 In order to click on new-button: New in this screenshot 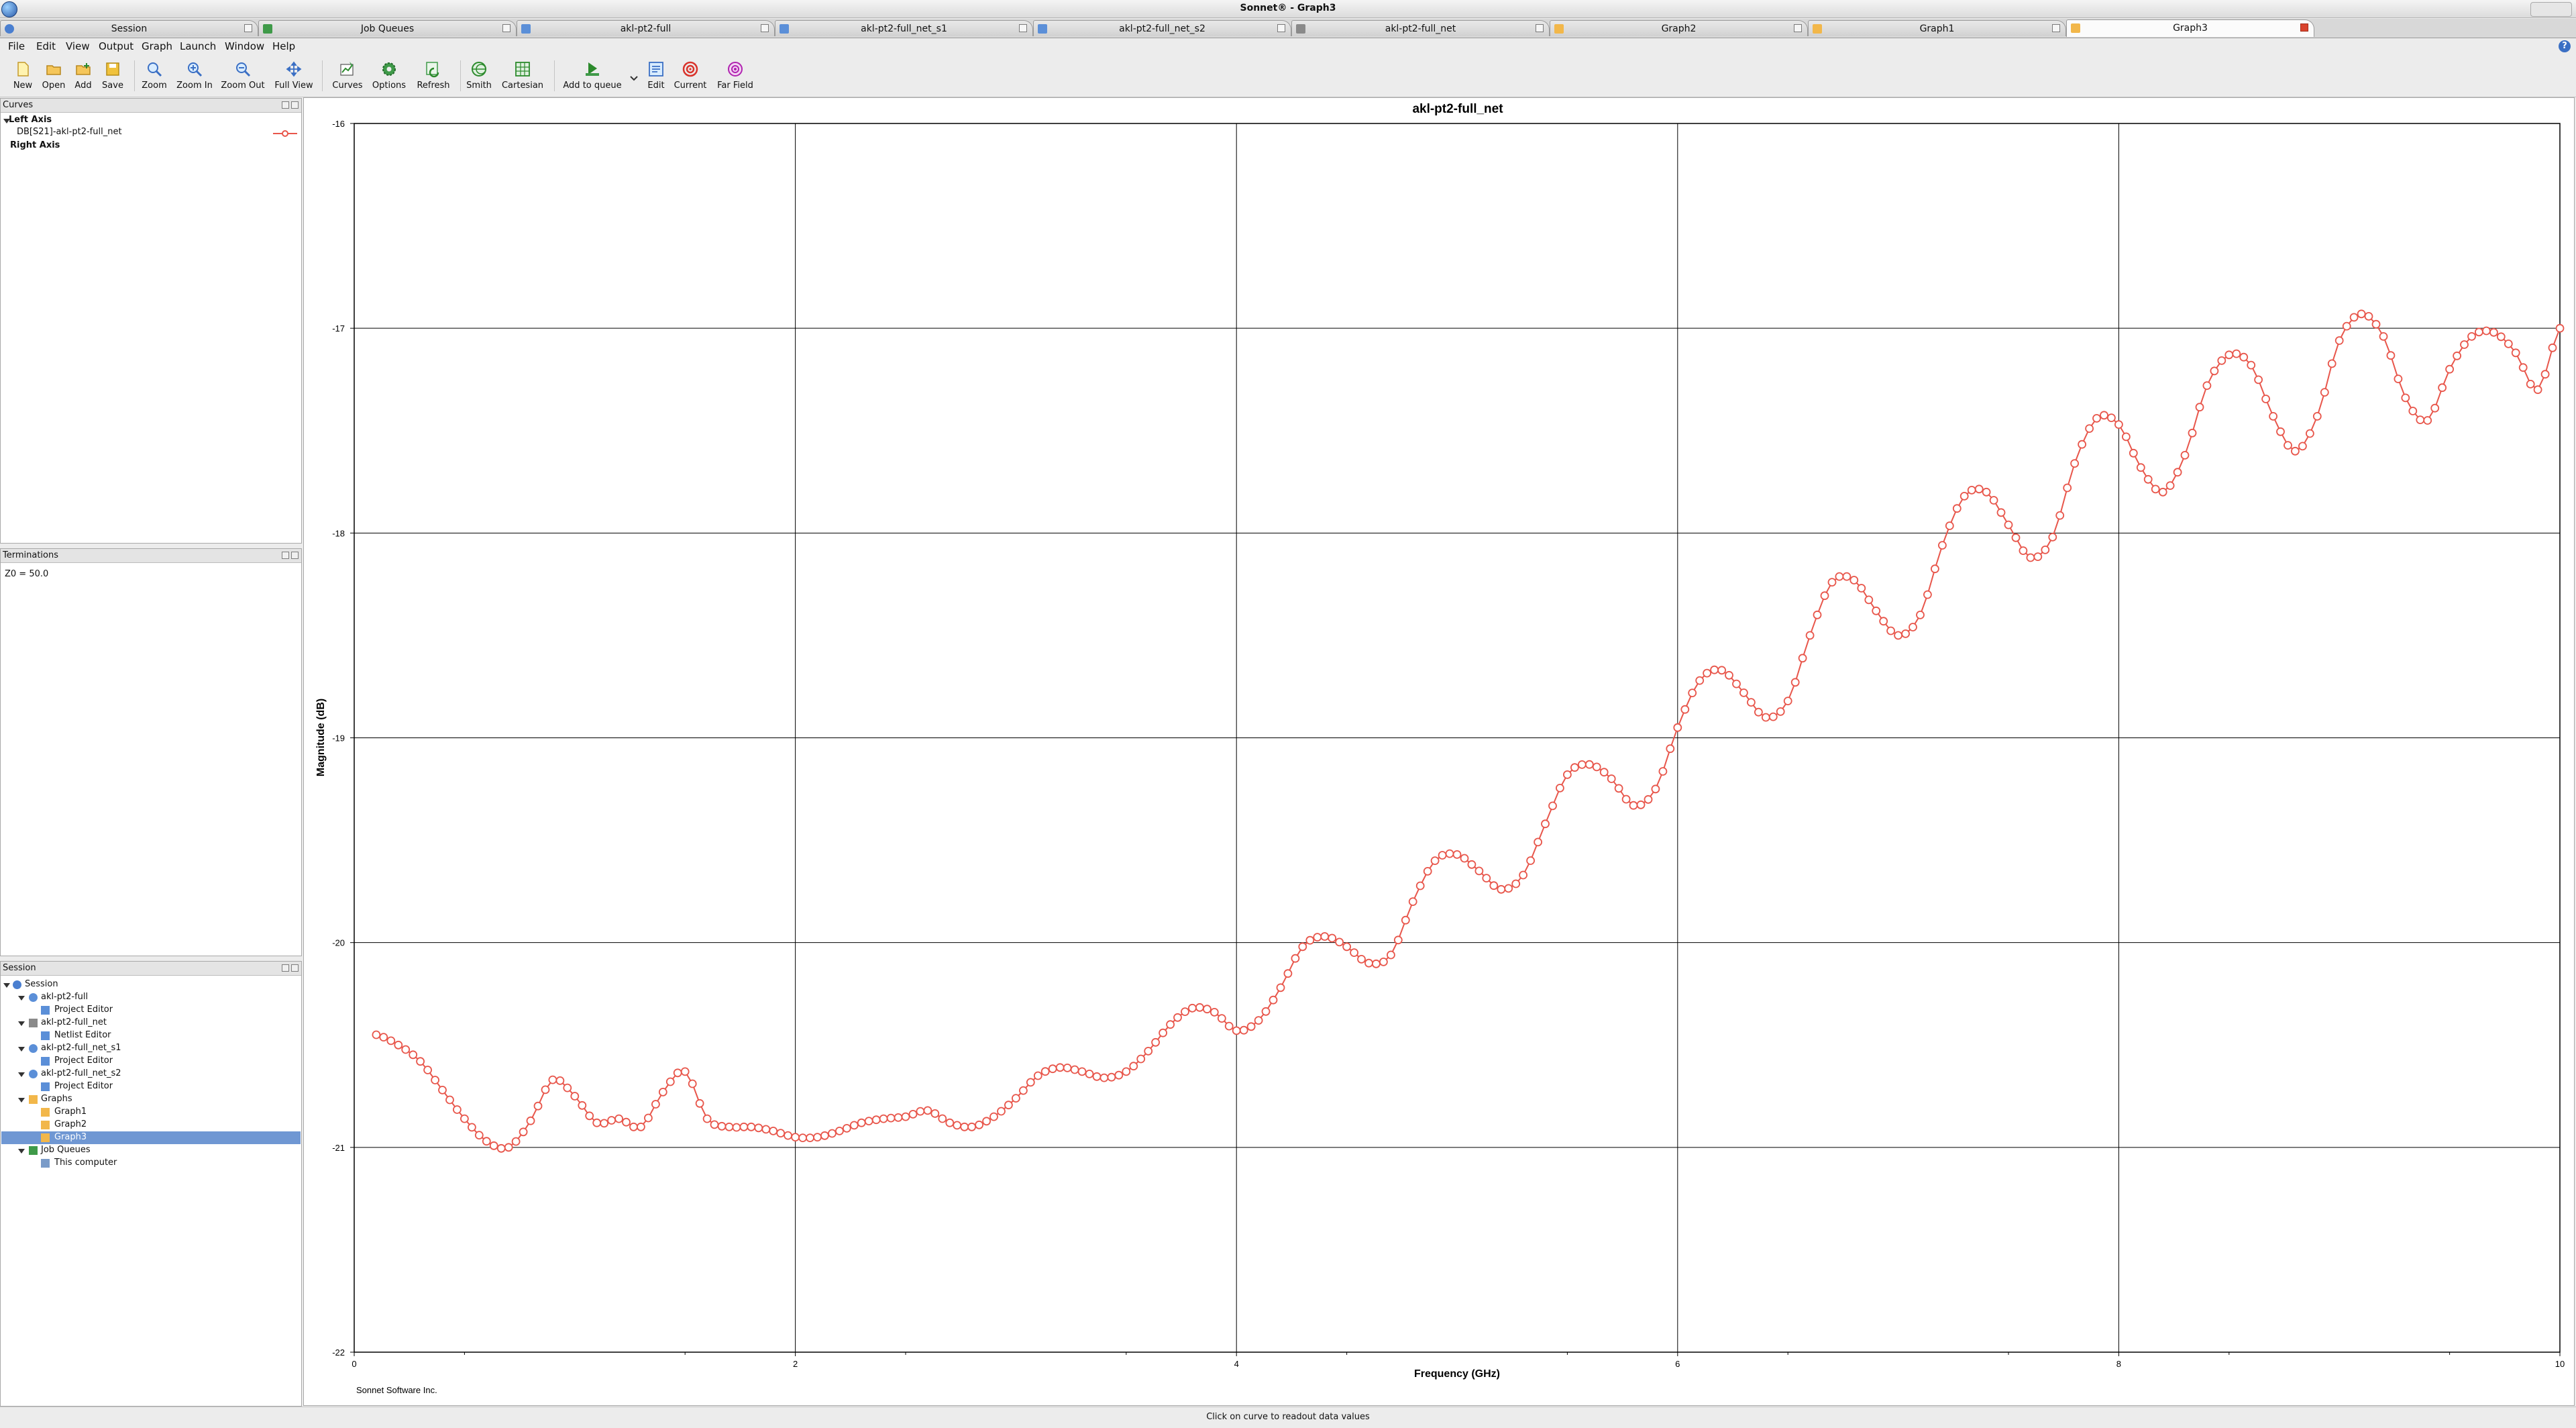, I will do `click(22, 77)`.